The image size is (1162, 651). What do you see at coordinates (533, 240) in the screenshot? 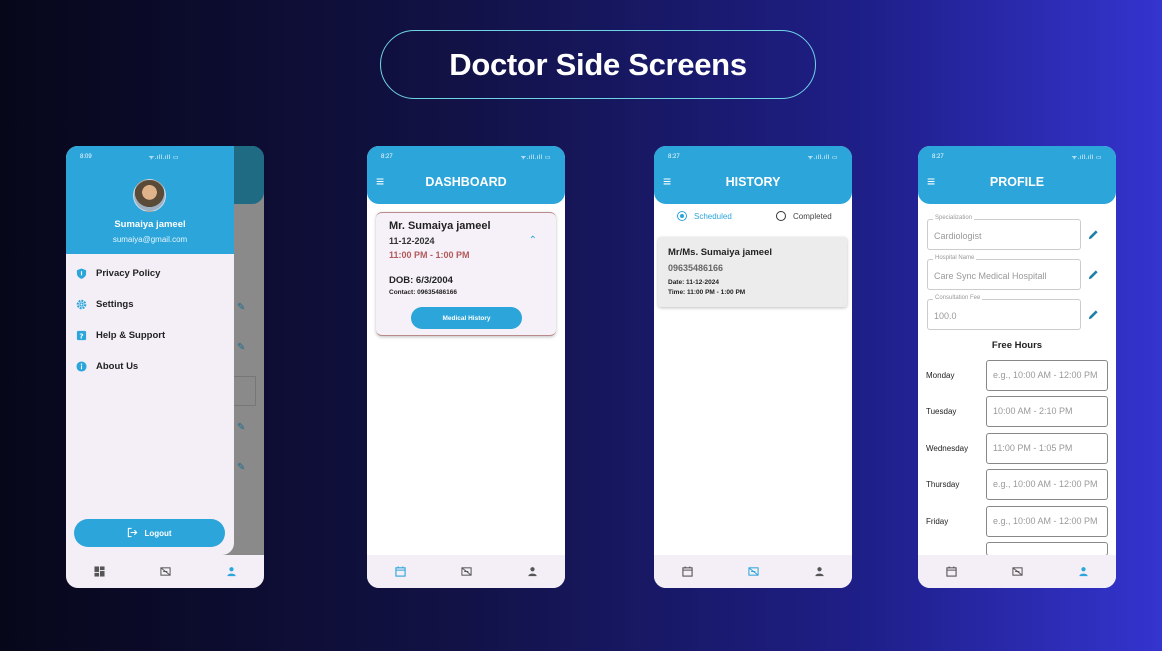
I see `chevron-up-icon: ⌃` at bounding box center [533, 240].